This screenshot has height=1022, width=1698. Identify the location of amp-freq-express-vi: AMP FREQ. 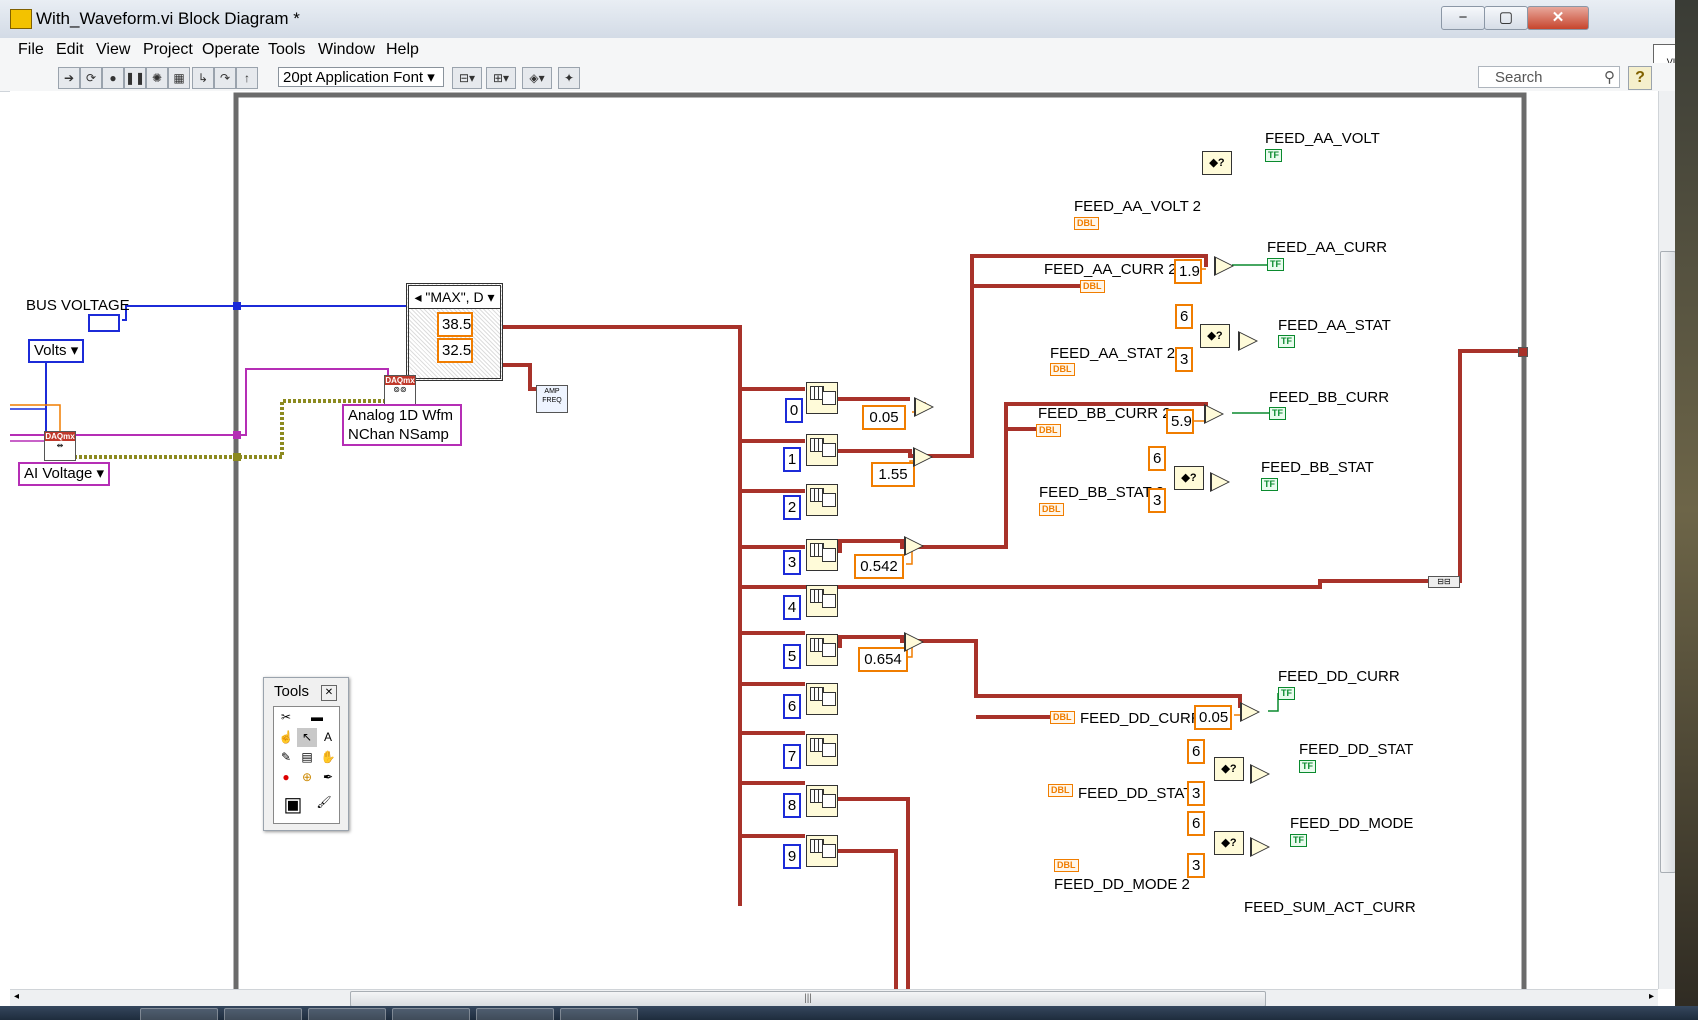
(552, 399).